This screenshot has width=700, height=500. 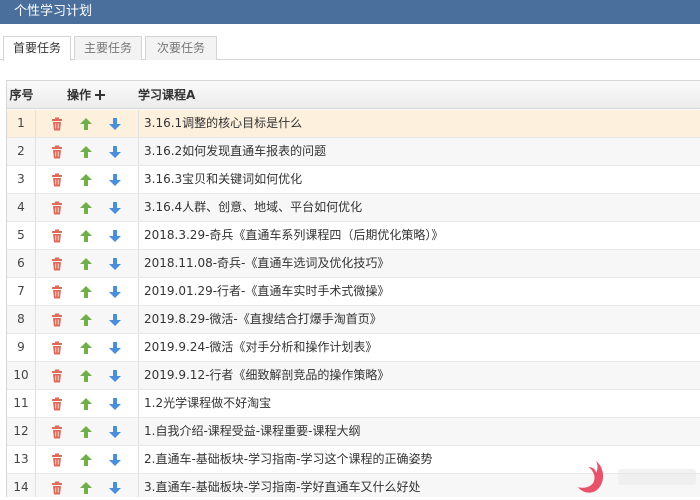 I want to click on row-number: 9, so click(x=21, y=347).